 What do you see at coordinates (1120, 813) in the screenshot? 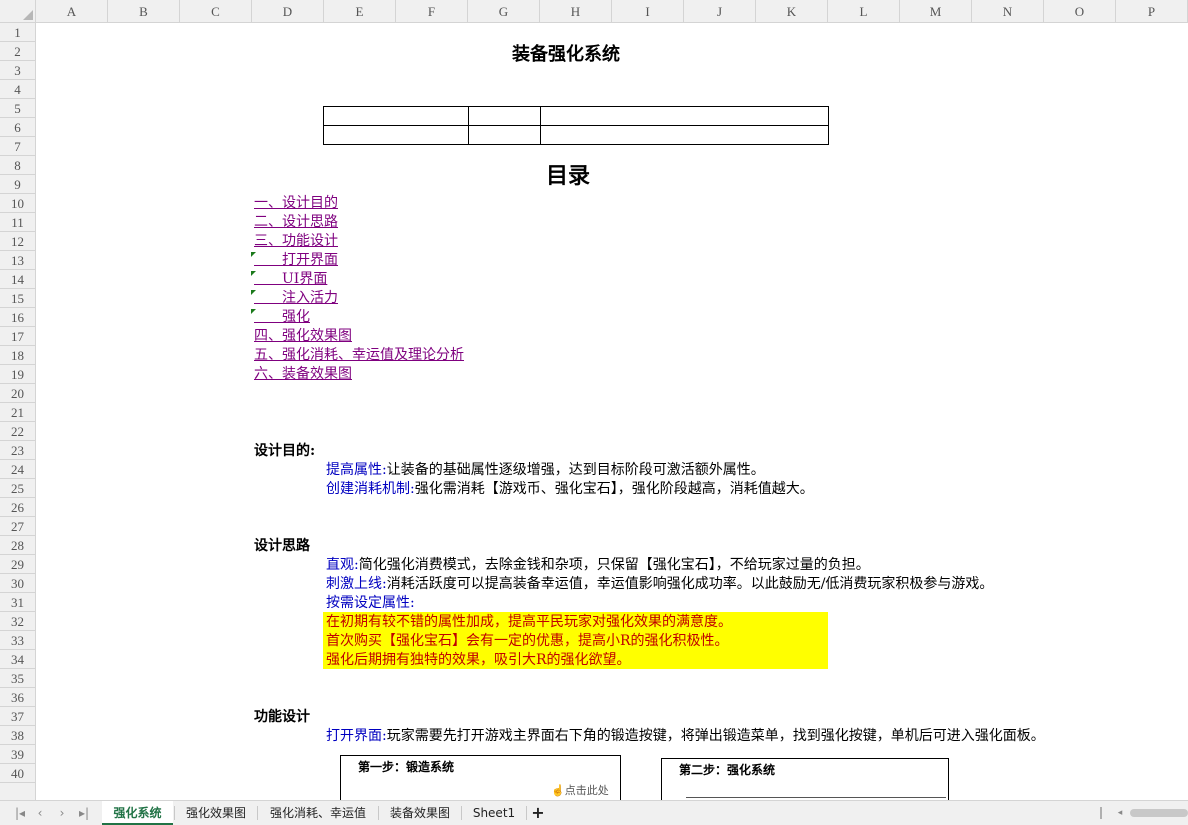
I see `scroll-left-icon: ◂` at bounding box center [1120, 813].